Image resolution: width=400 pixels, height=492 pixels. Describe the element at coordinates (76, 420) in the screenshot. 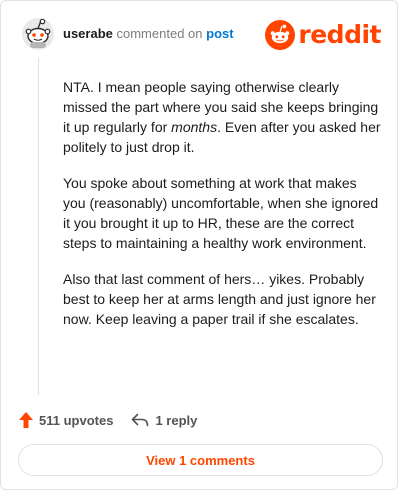

I see `upvote-count: 511 upvotes` at that location.